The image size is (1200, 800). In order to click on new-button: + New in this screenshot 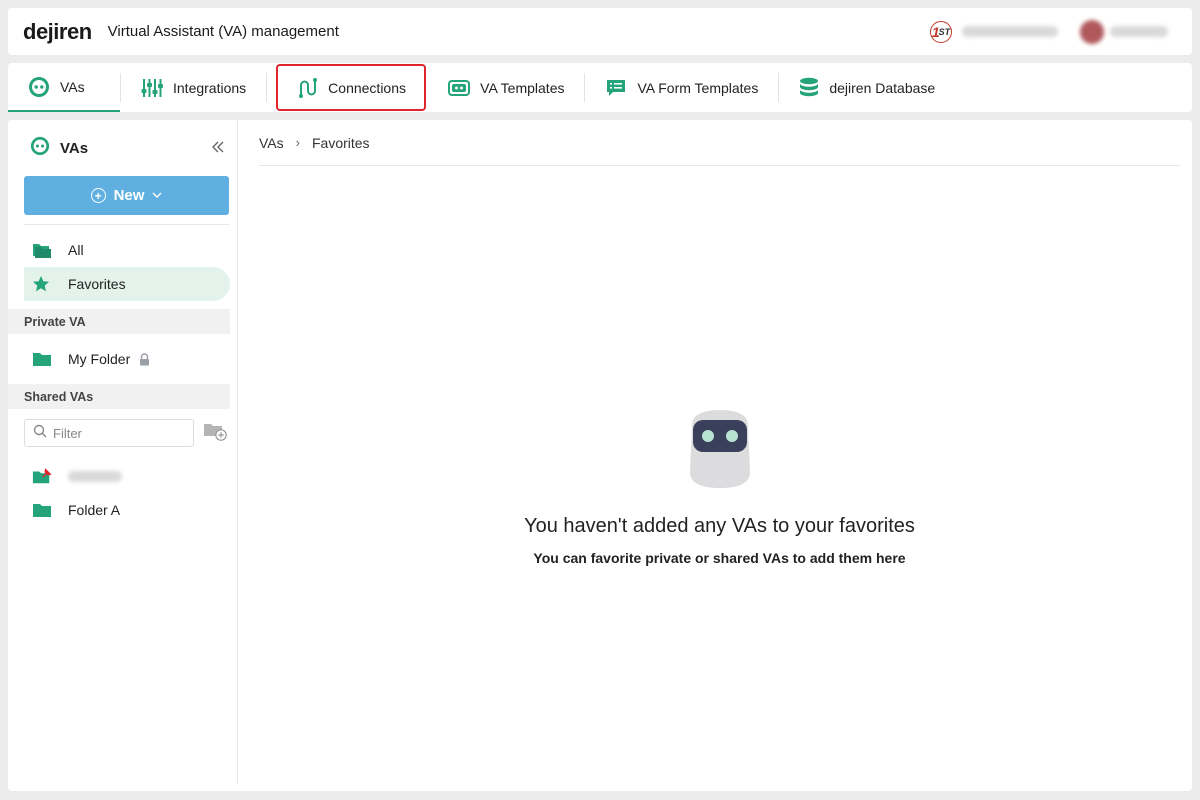, I will do `click(126, 195)`.